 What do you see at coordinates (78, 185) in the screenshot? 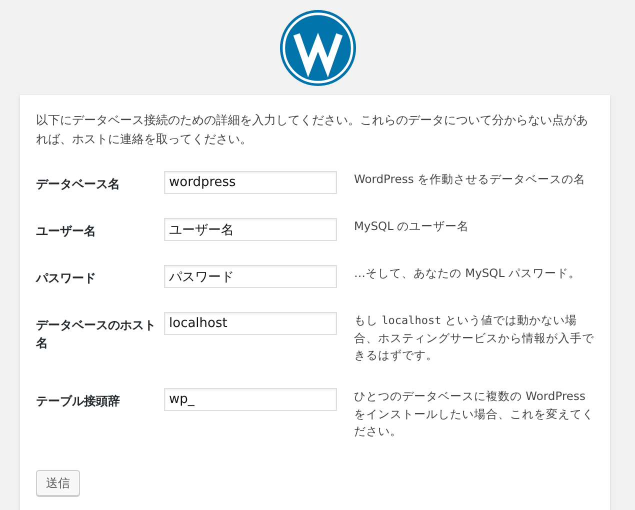
I see `field-label: データベース名` at bounding box center [78, 185].